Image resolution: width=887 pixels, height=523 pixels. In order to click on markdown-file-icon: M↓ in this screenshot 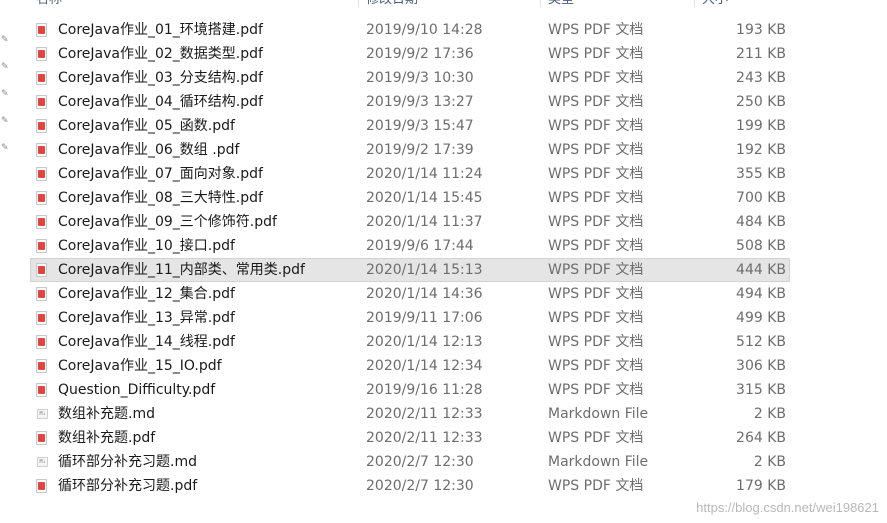, I will do `click(42, 414)`.